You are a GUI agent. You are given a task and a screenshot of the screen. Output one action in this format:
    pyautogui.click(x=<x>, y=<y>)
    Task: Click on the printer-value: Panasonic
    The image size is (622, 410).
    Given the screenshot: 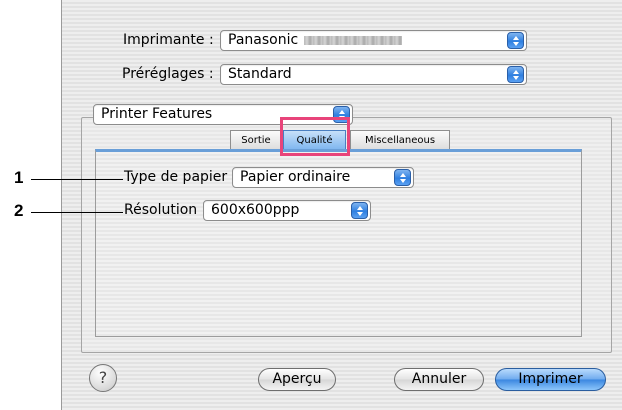 What is the action you would take?
    pyautogui.click(x=263, y=40)
    